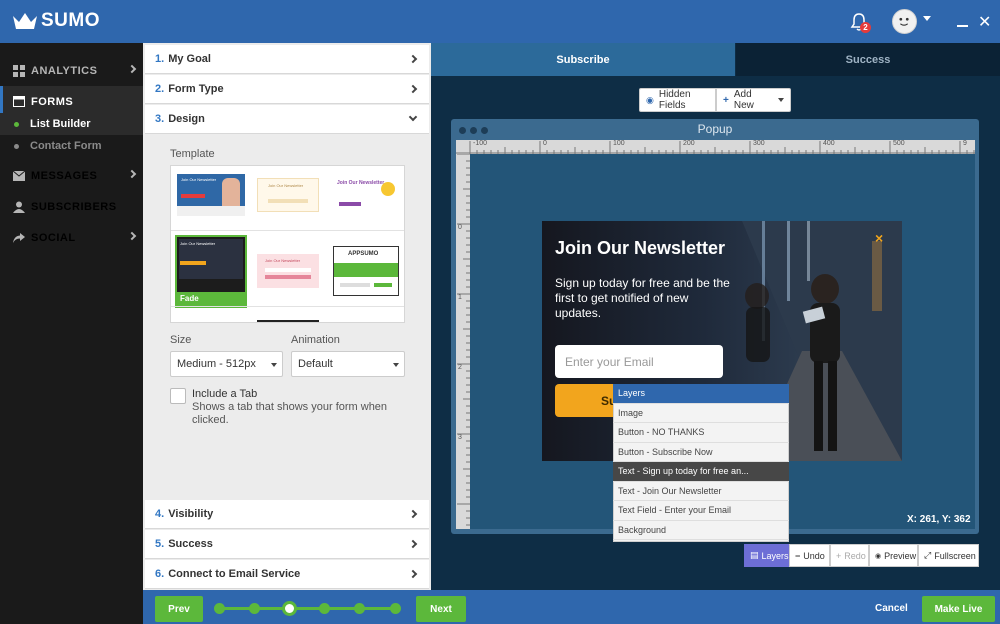  I want to click on sidebar-item-analytics: ANALYTICS, so click(71, 70).